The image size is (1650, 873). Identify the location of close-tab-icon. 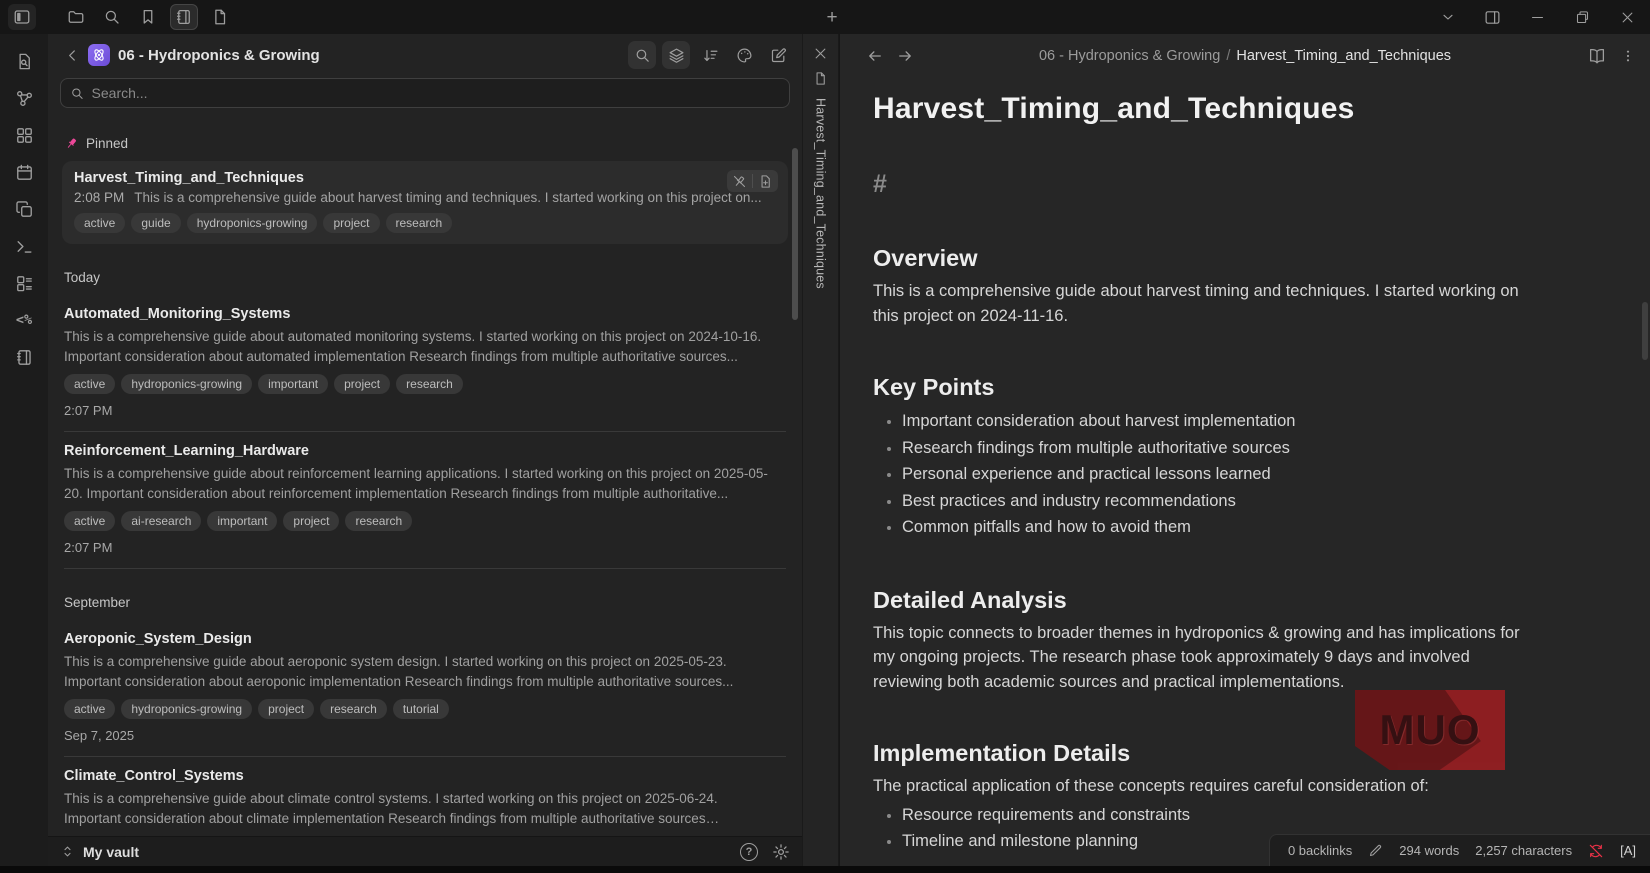
(820, 53).